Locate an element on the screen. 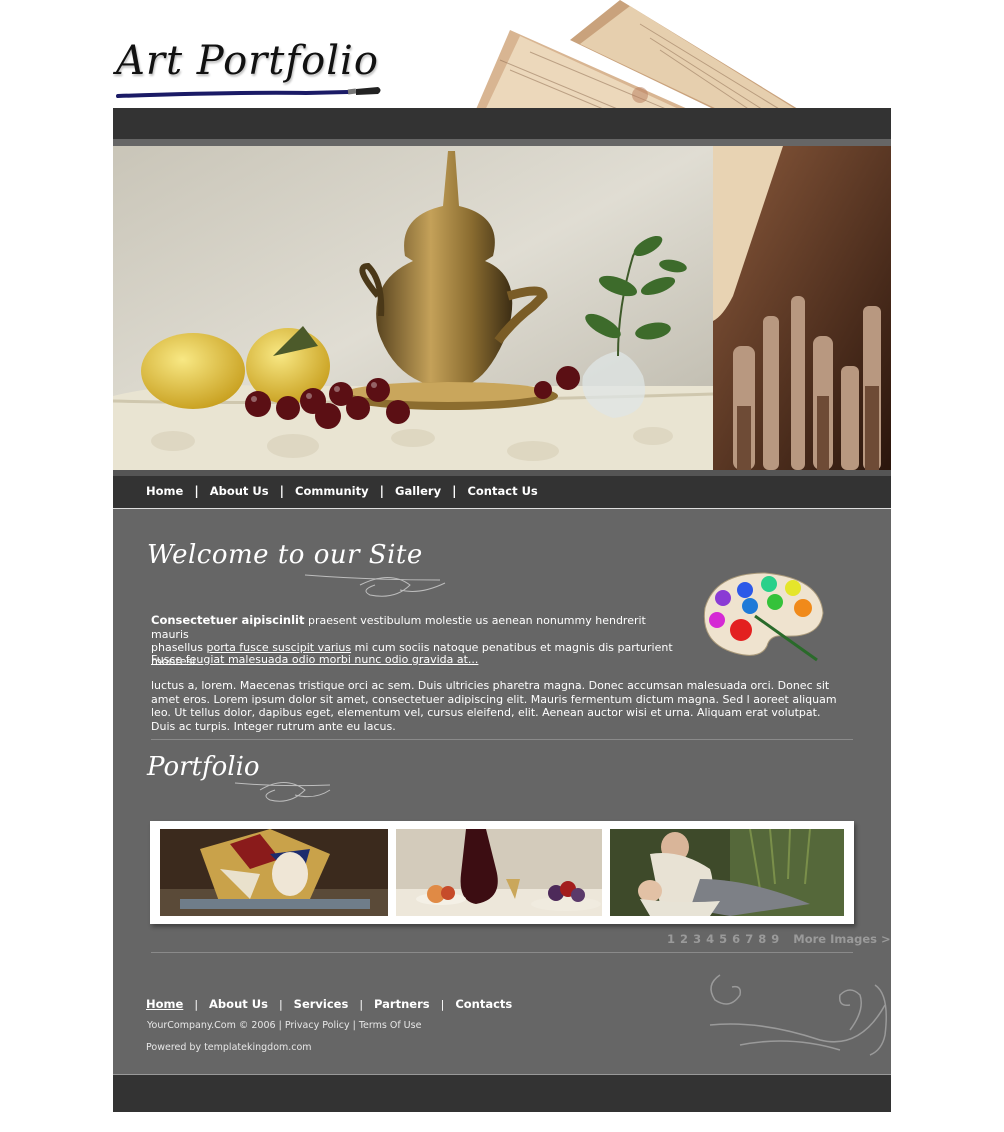 The image size is (1004, 1132). page-4: 4 is located at coordinates (710, 939).